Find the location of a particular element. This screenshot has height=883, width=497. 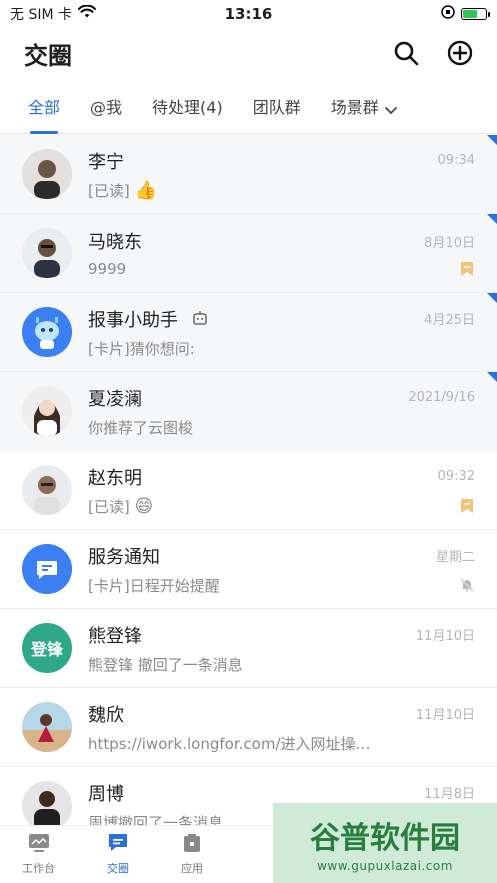

message-time: 09:34 is located at coordinates (456, 160).